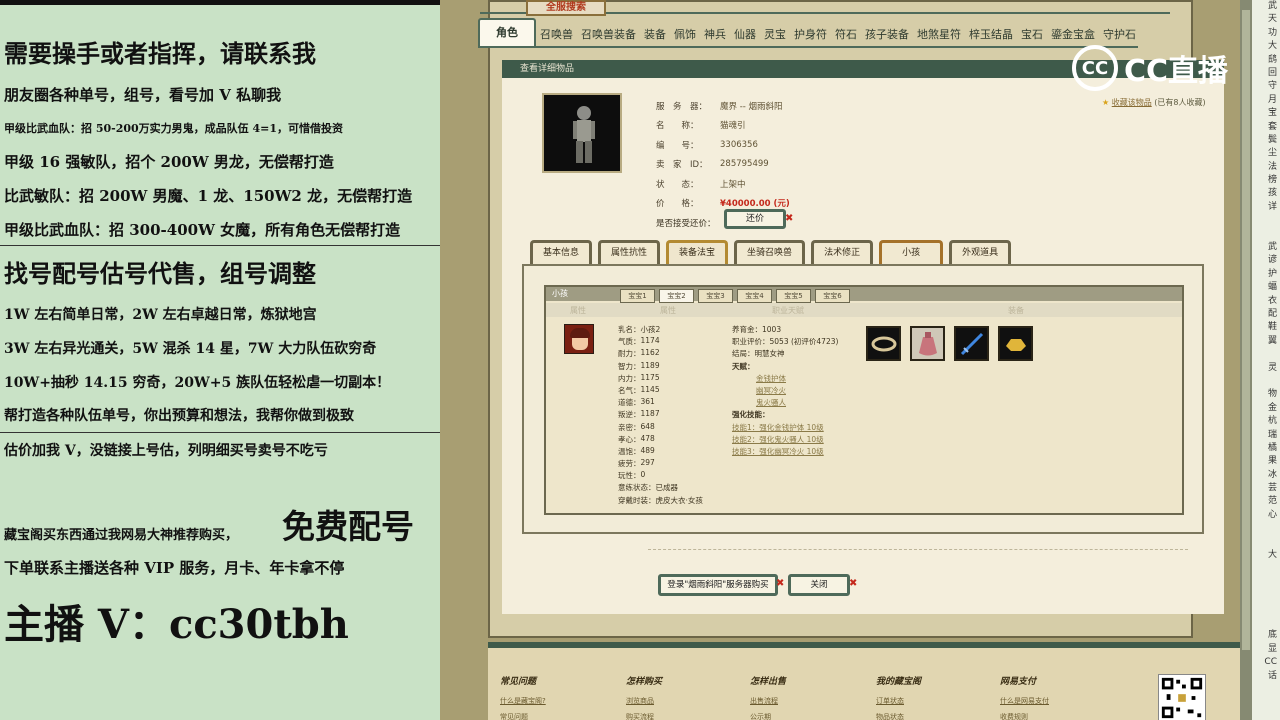 Image resolution: width=1280 pixels, height=720 pixels. Describe the element at coordinates (556, 36) in the screenshot. I see `tab-summon: 召唤兽` at that location.